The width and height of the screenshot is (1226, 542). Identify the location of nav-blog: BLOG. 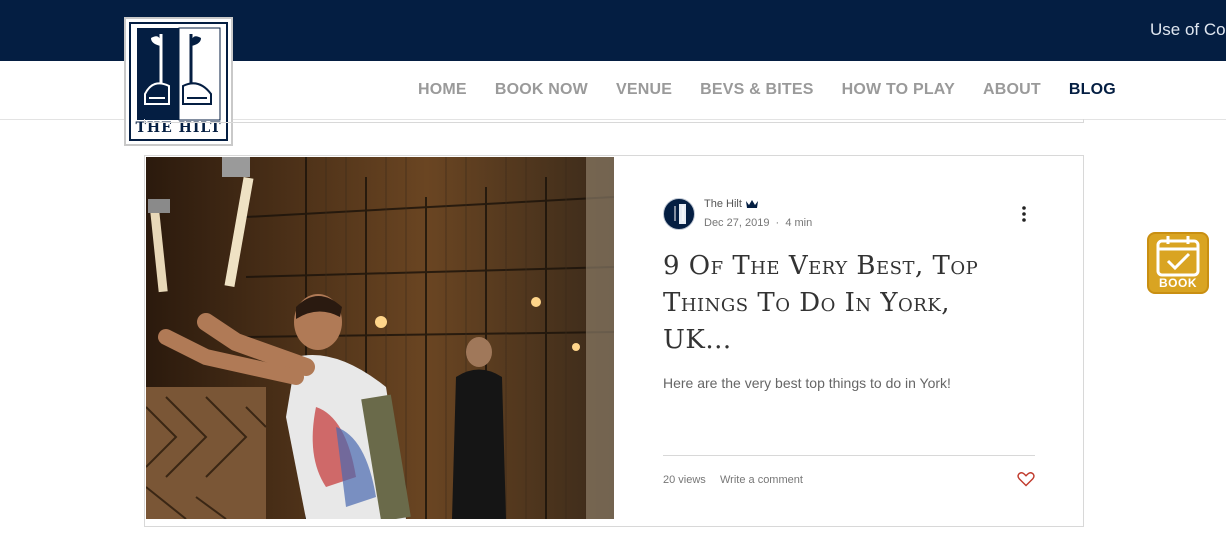
(1092, 90).